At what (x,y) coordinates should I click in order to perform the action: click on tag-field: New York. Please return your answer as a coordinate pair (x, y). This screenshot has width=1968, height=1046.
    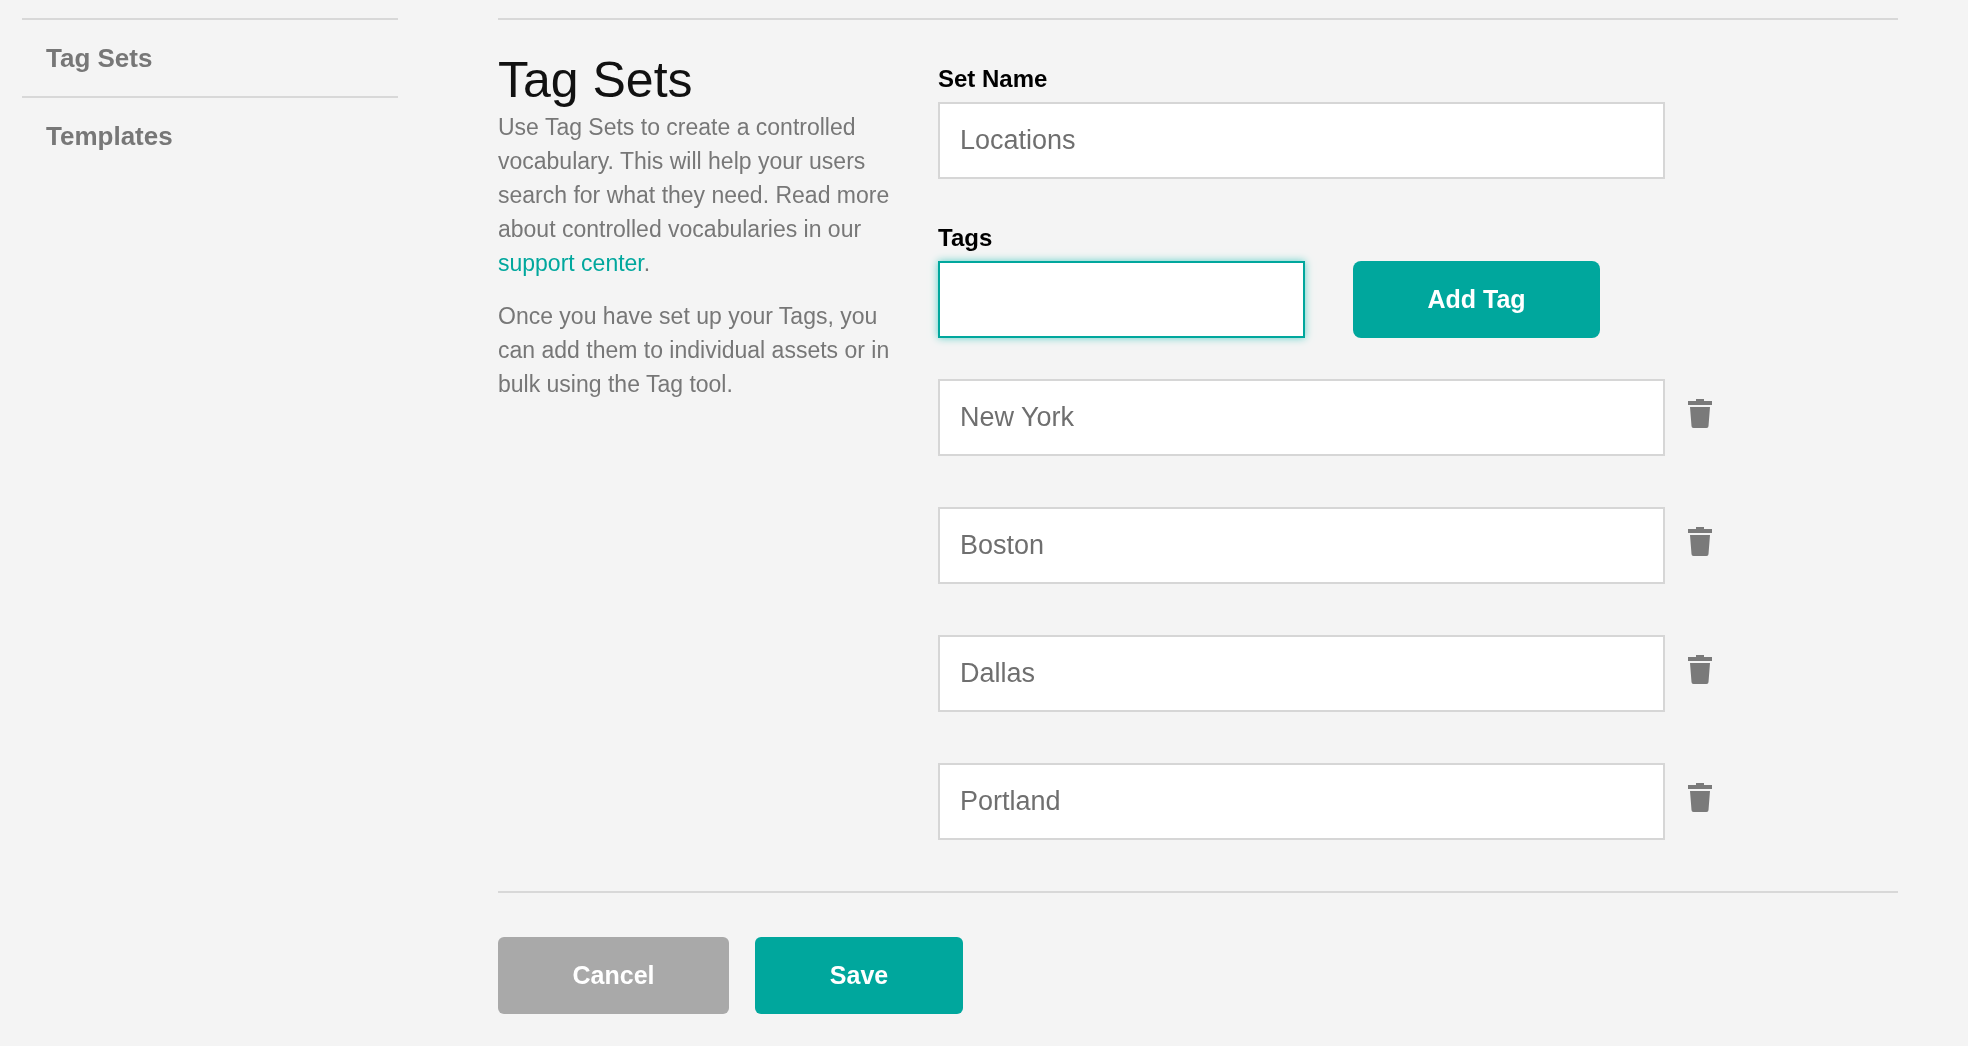
    Looking at the image, I should click on (1301, 417).